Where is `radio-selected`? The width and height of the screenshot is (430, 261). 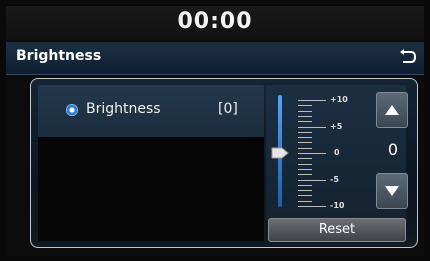
radio-selected is located at coordinates (72, 110).